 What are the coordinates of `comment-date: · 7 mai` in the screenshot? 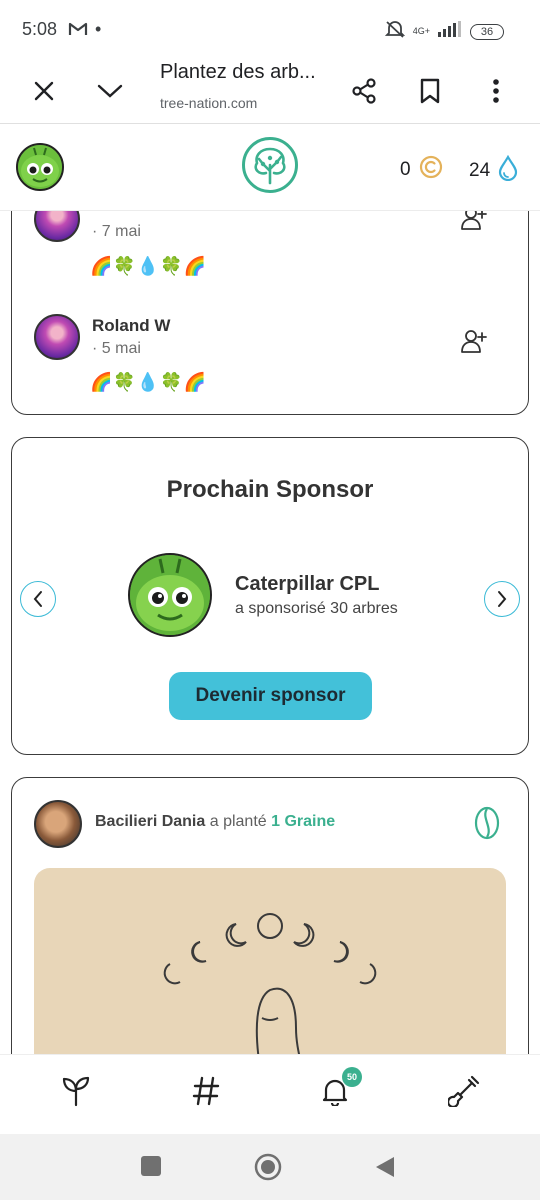 It's located at (116, 231).